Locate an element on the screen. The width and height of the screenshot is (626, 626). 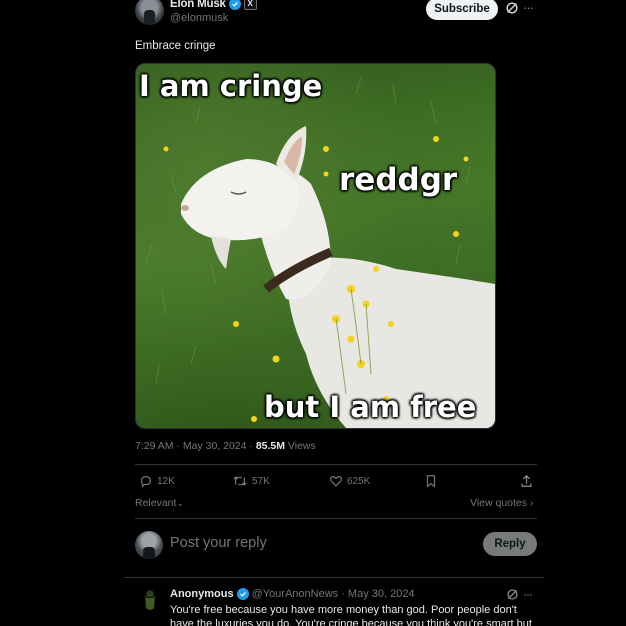
share-action is located at coordinates (526, 481).